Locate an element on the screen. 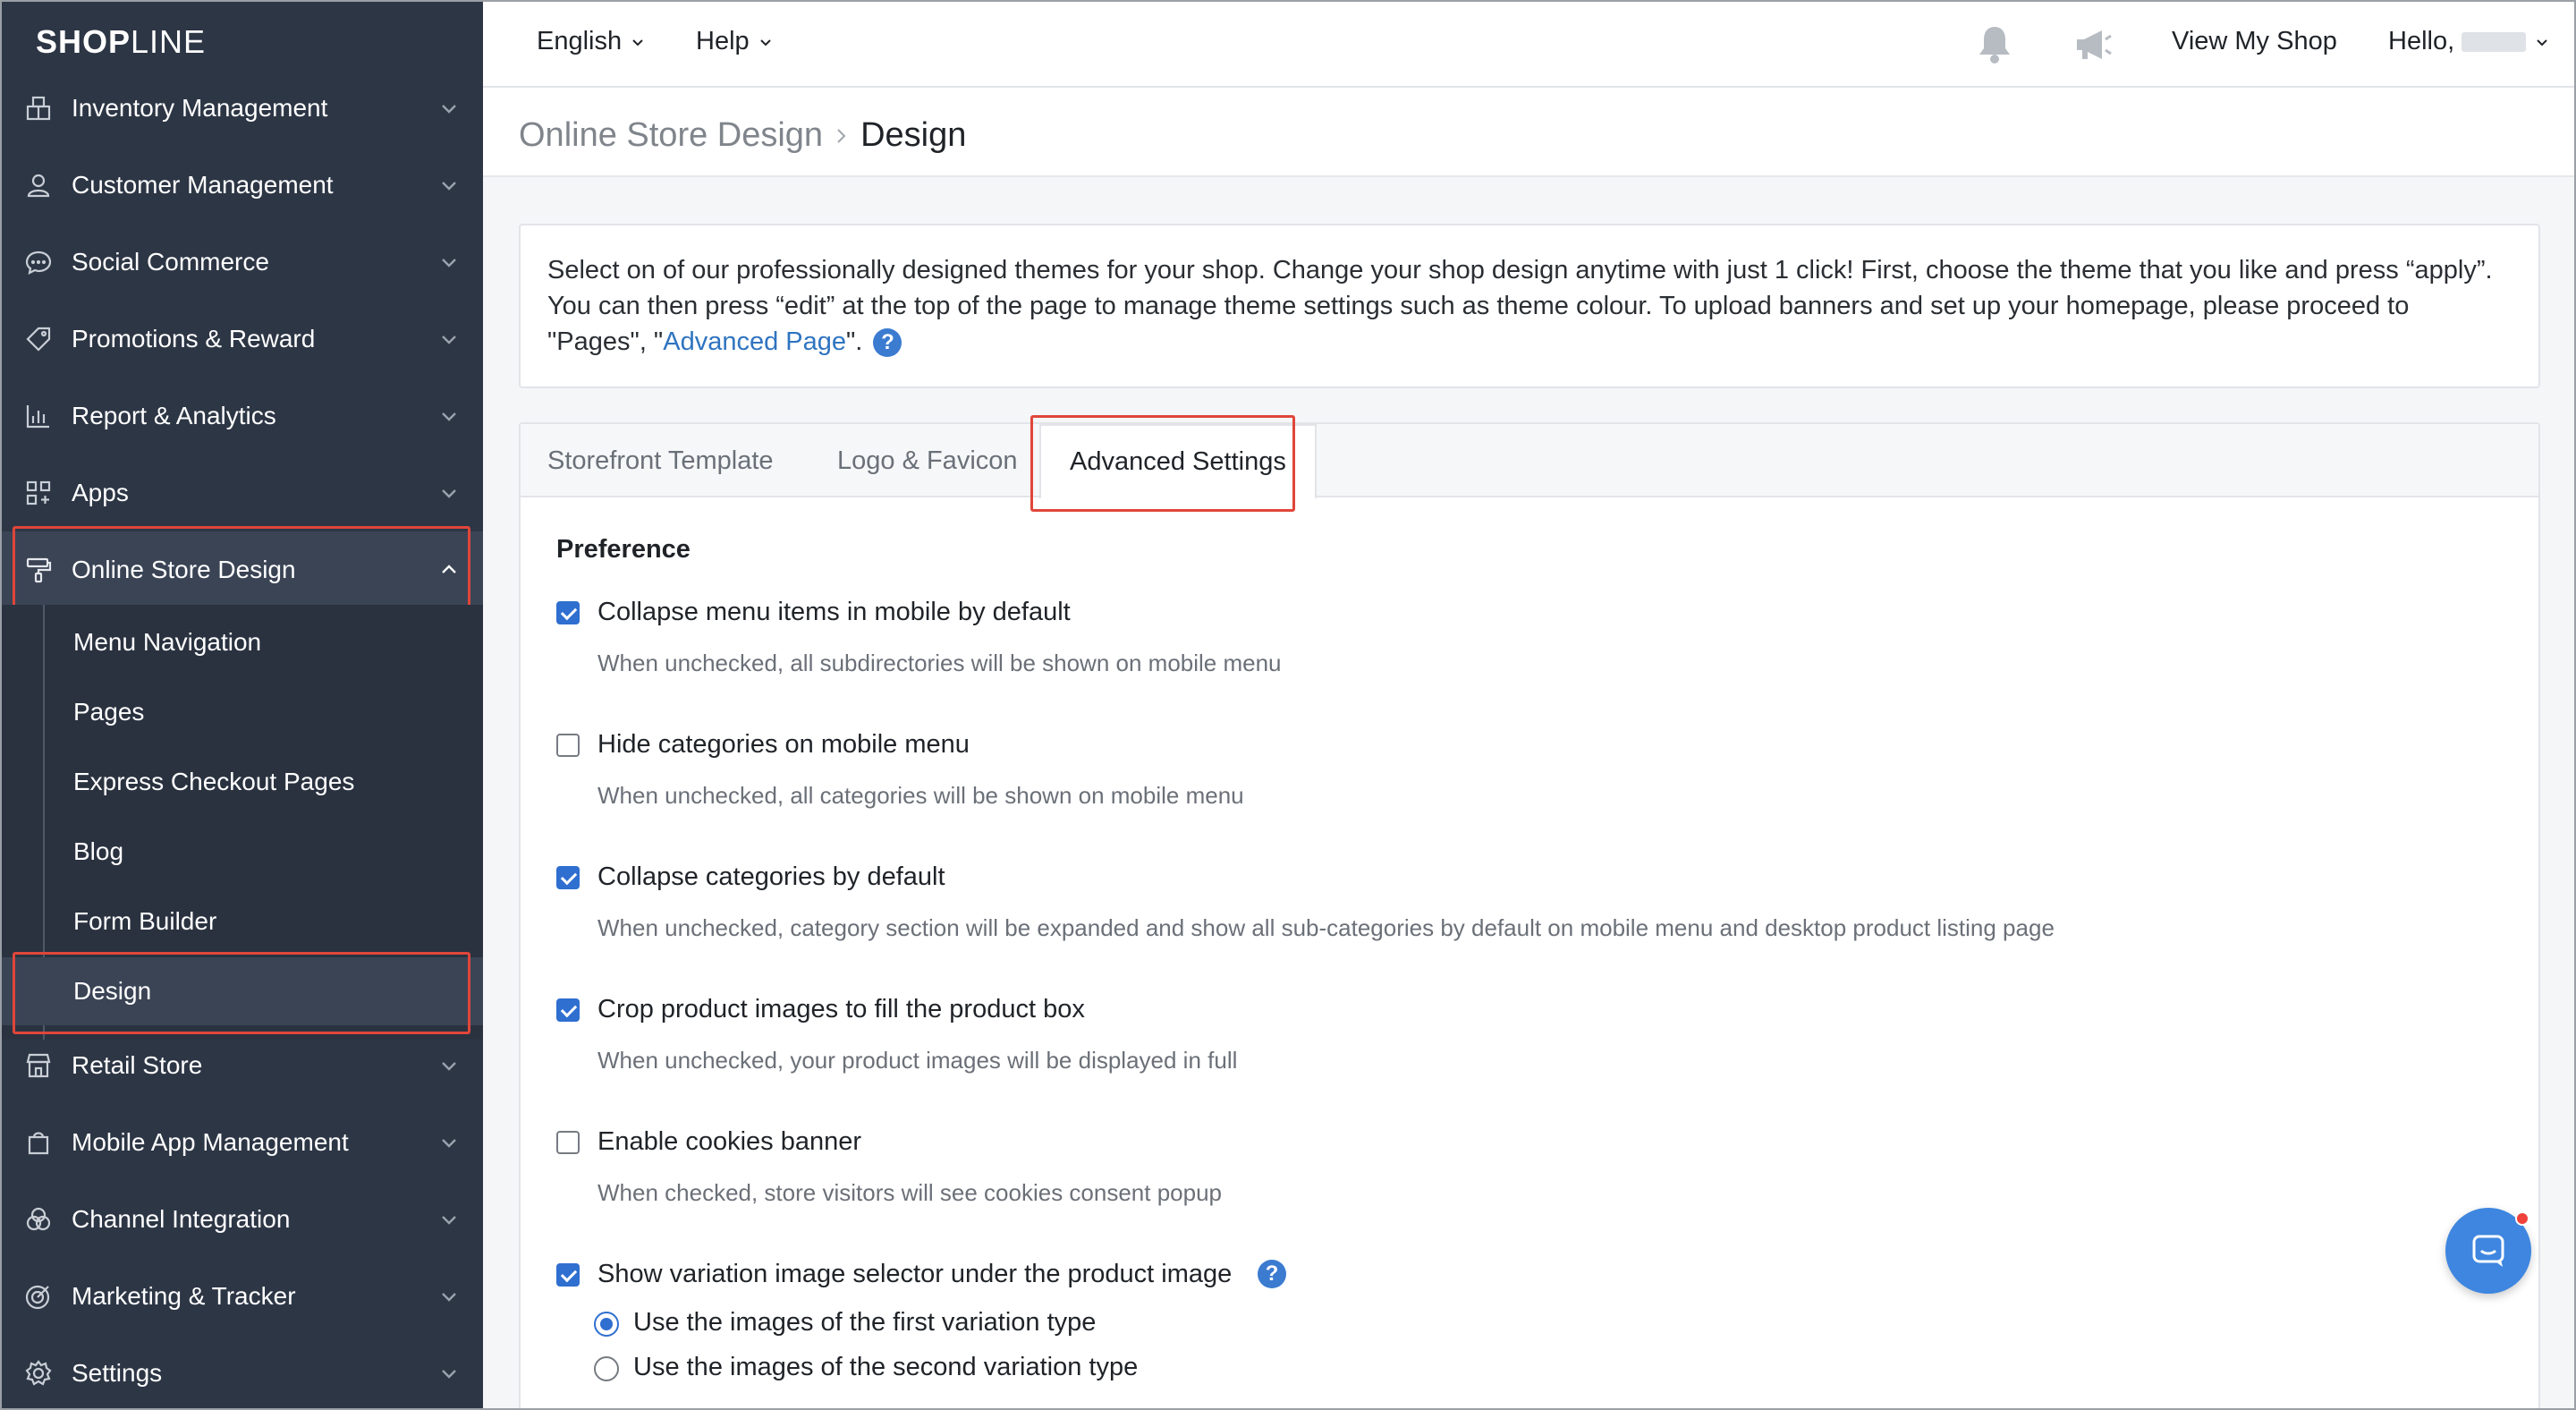 This screenshot has height=1410, width=2576. gear-icon is located at coordinates (38, 1373).